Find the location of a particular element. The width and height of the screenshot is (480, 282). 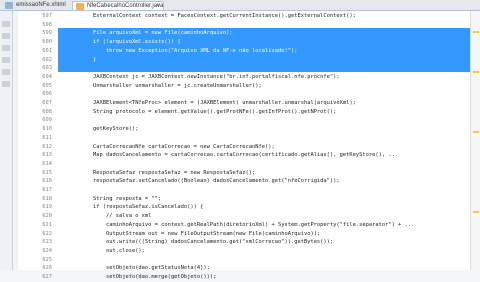

line-number: 618 is located at coordinates (47, 198).